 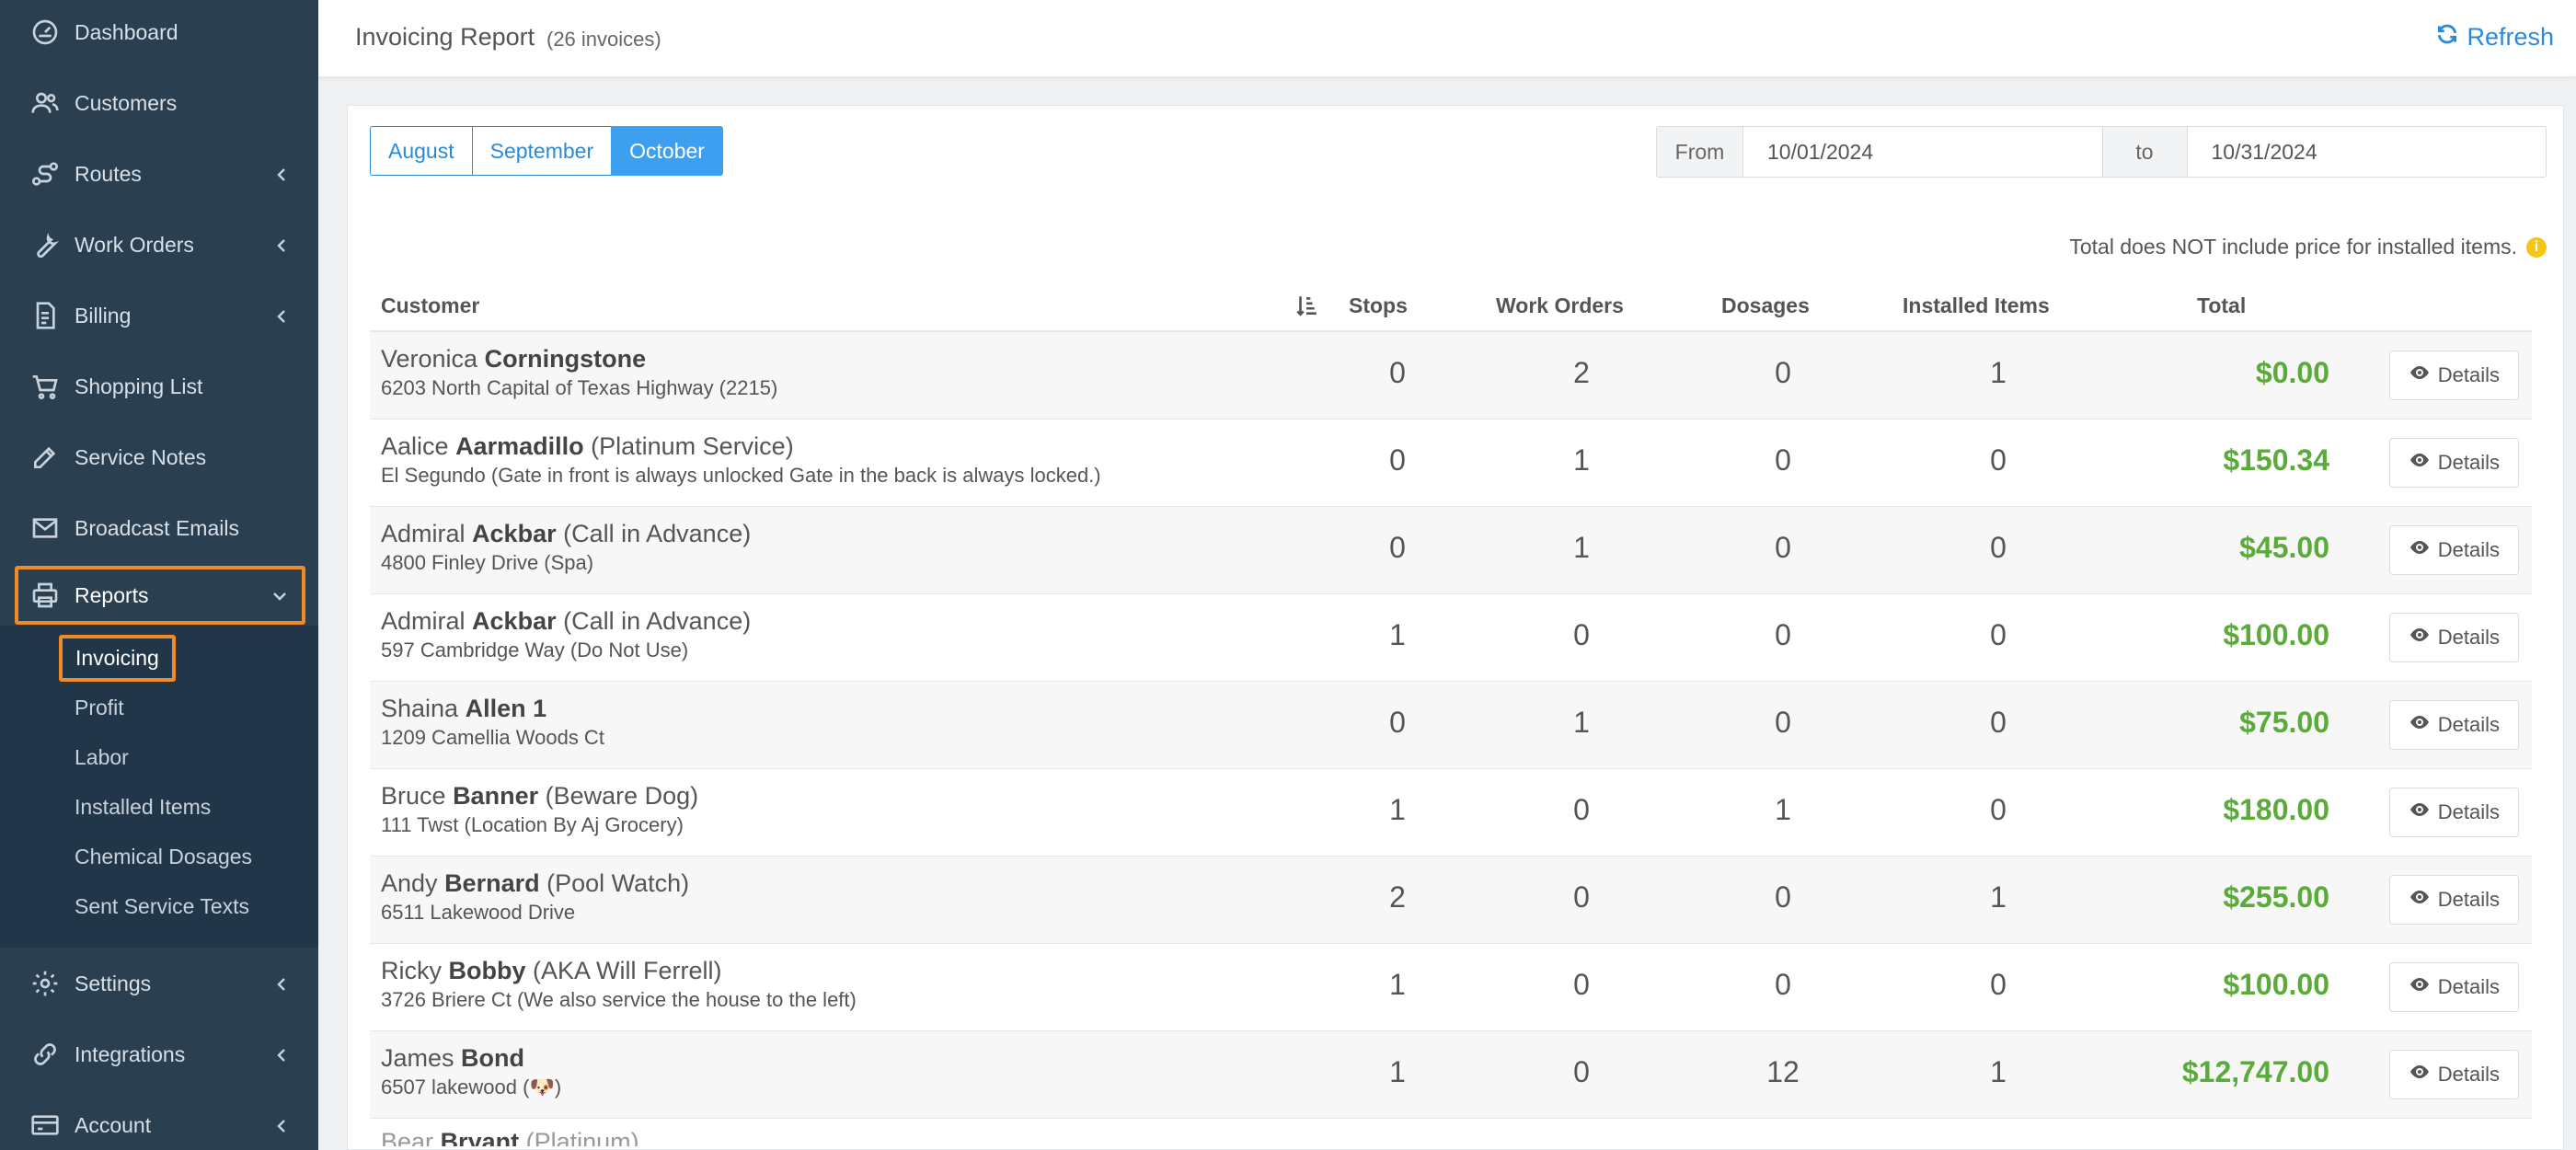 I want to click on nav-settings: Settings, so click(x=159, y=983).